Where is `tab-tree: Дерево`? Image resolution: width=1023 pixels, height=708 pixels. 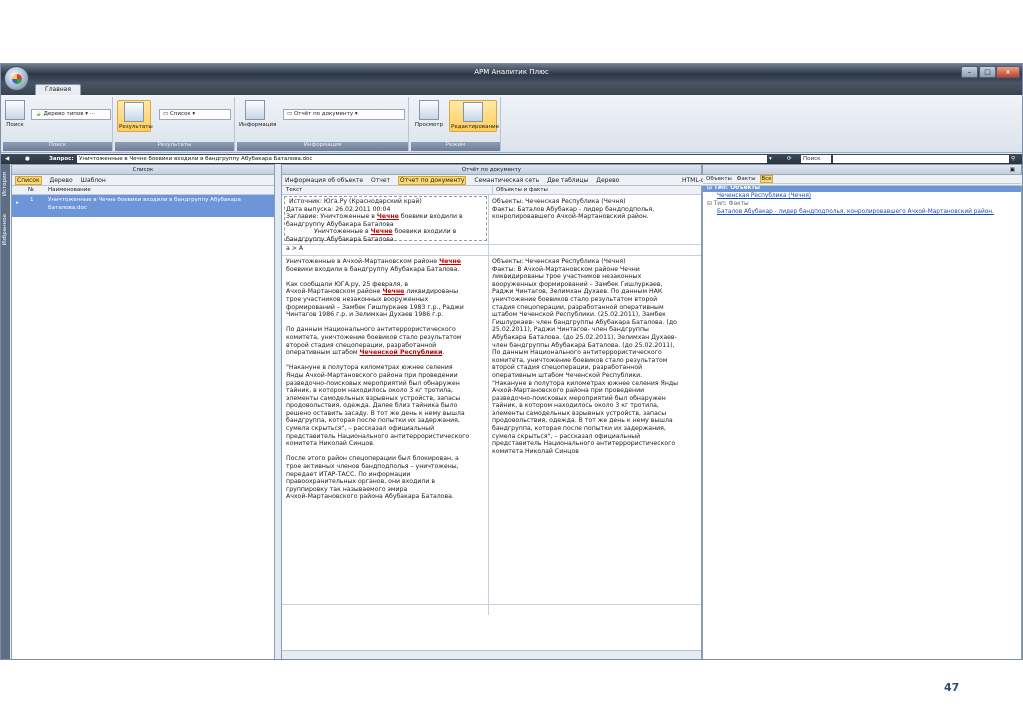
tab-tree: Дерево is located at coordinates (61, 180).